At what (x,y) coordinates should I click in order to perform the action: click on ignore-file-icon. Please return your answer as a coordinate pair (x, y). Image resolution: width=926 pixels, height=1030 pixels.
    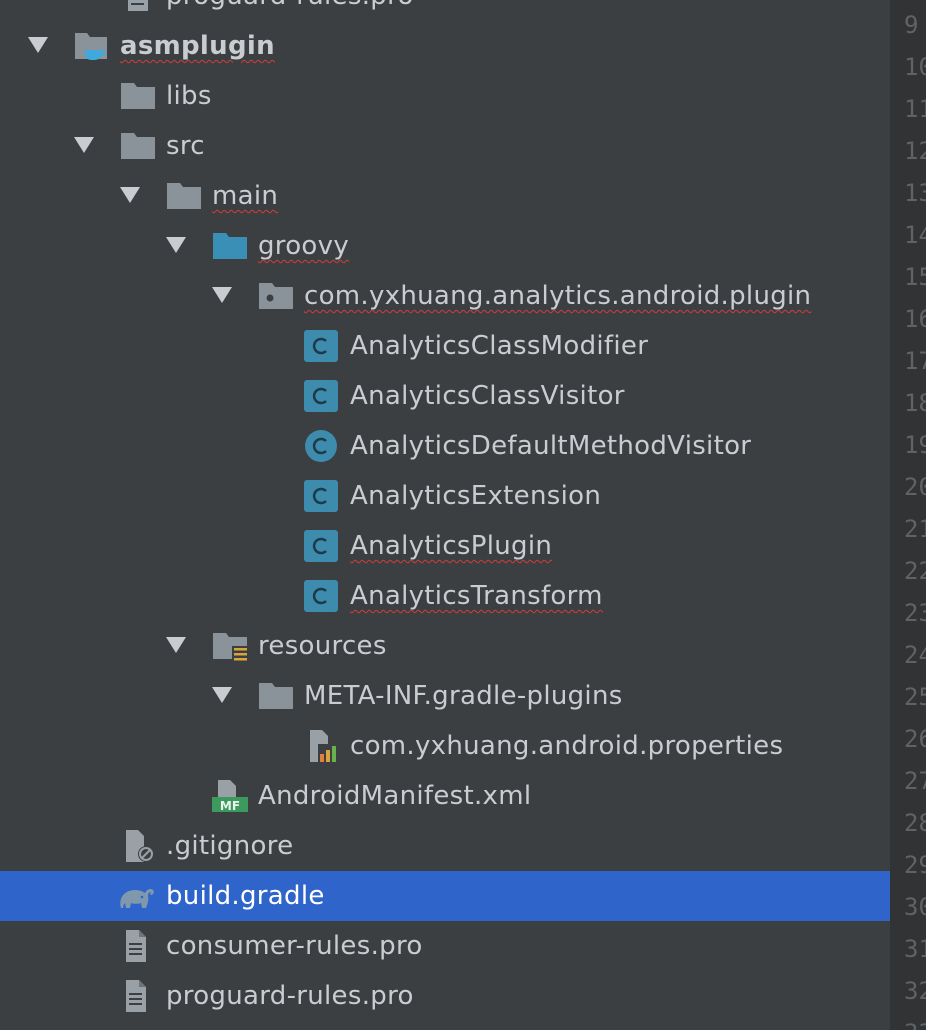
    Looking at the image, I should click on (138, 846).